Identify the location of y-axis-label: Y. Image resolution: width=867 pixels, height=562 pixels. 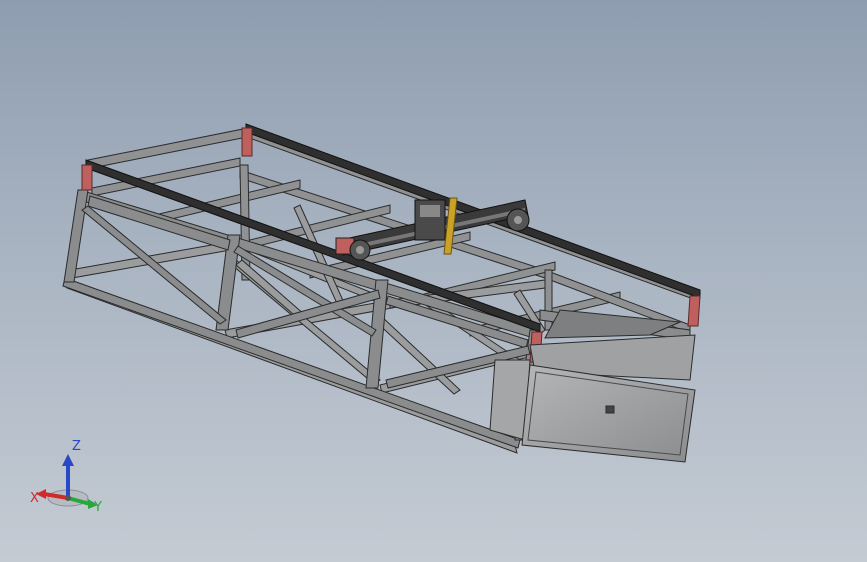
(97, 507).